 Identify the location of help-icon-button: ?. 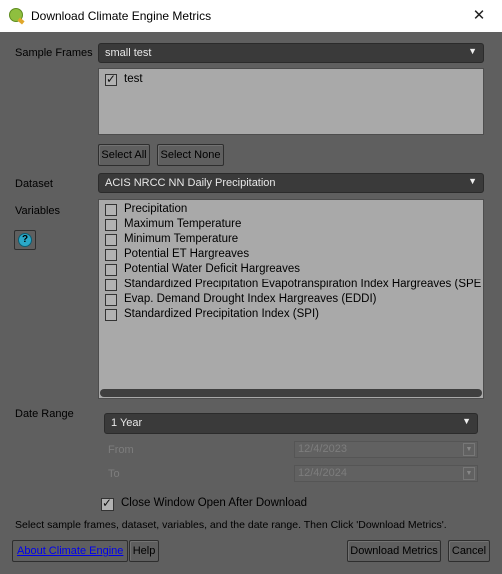
(25, 240).